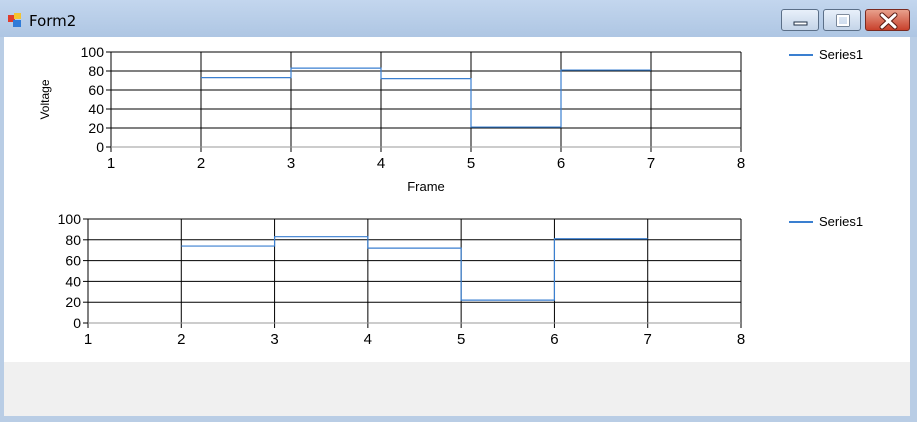 This screenshot has width=917, height=422. I want to click on minimize-button, so click(800, 20).